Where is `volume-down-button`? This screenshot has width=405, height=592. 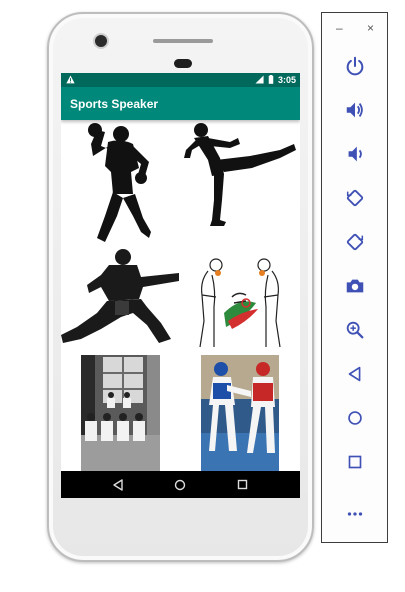
volume-down-button is located at coordinates (354, 154).